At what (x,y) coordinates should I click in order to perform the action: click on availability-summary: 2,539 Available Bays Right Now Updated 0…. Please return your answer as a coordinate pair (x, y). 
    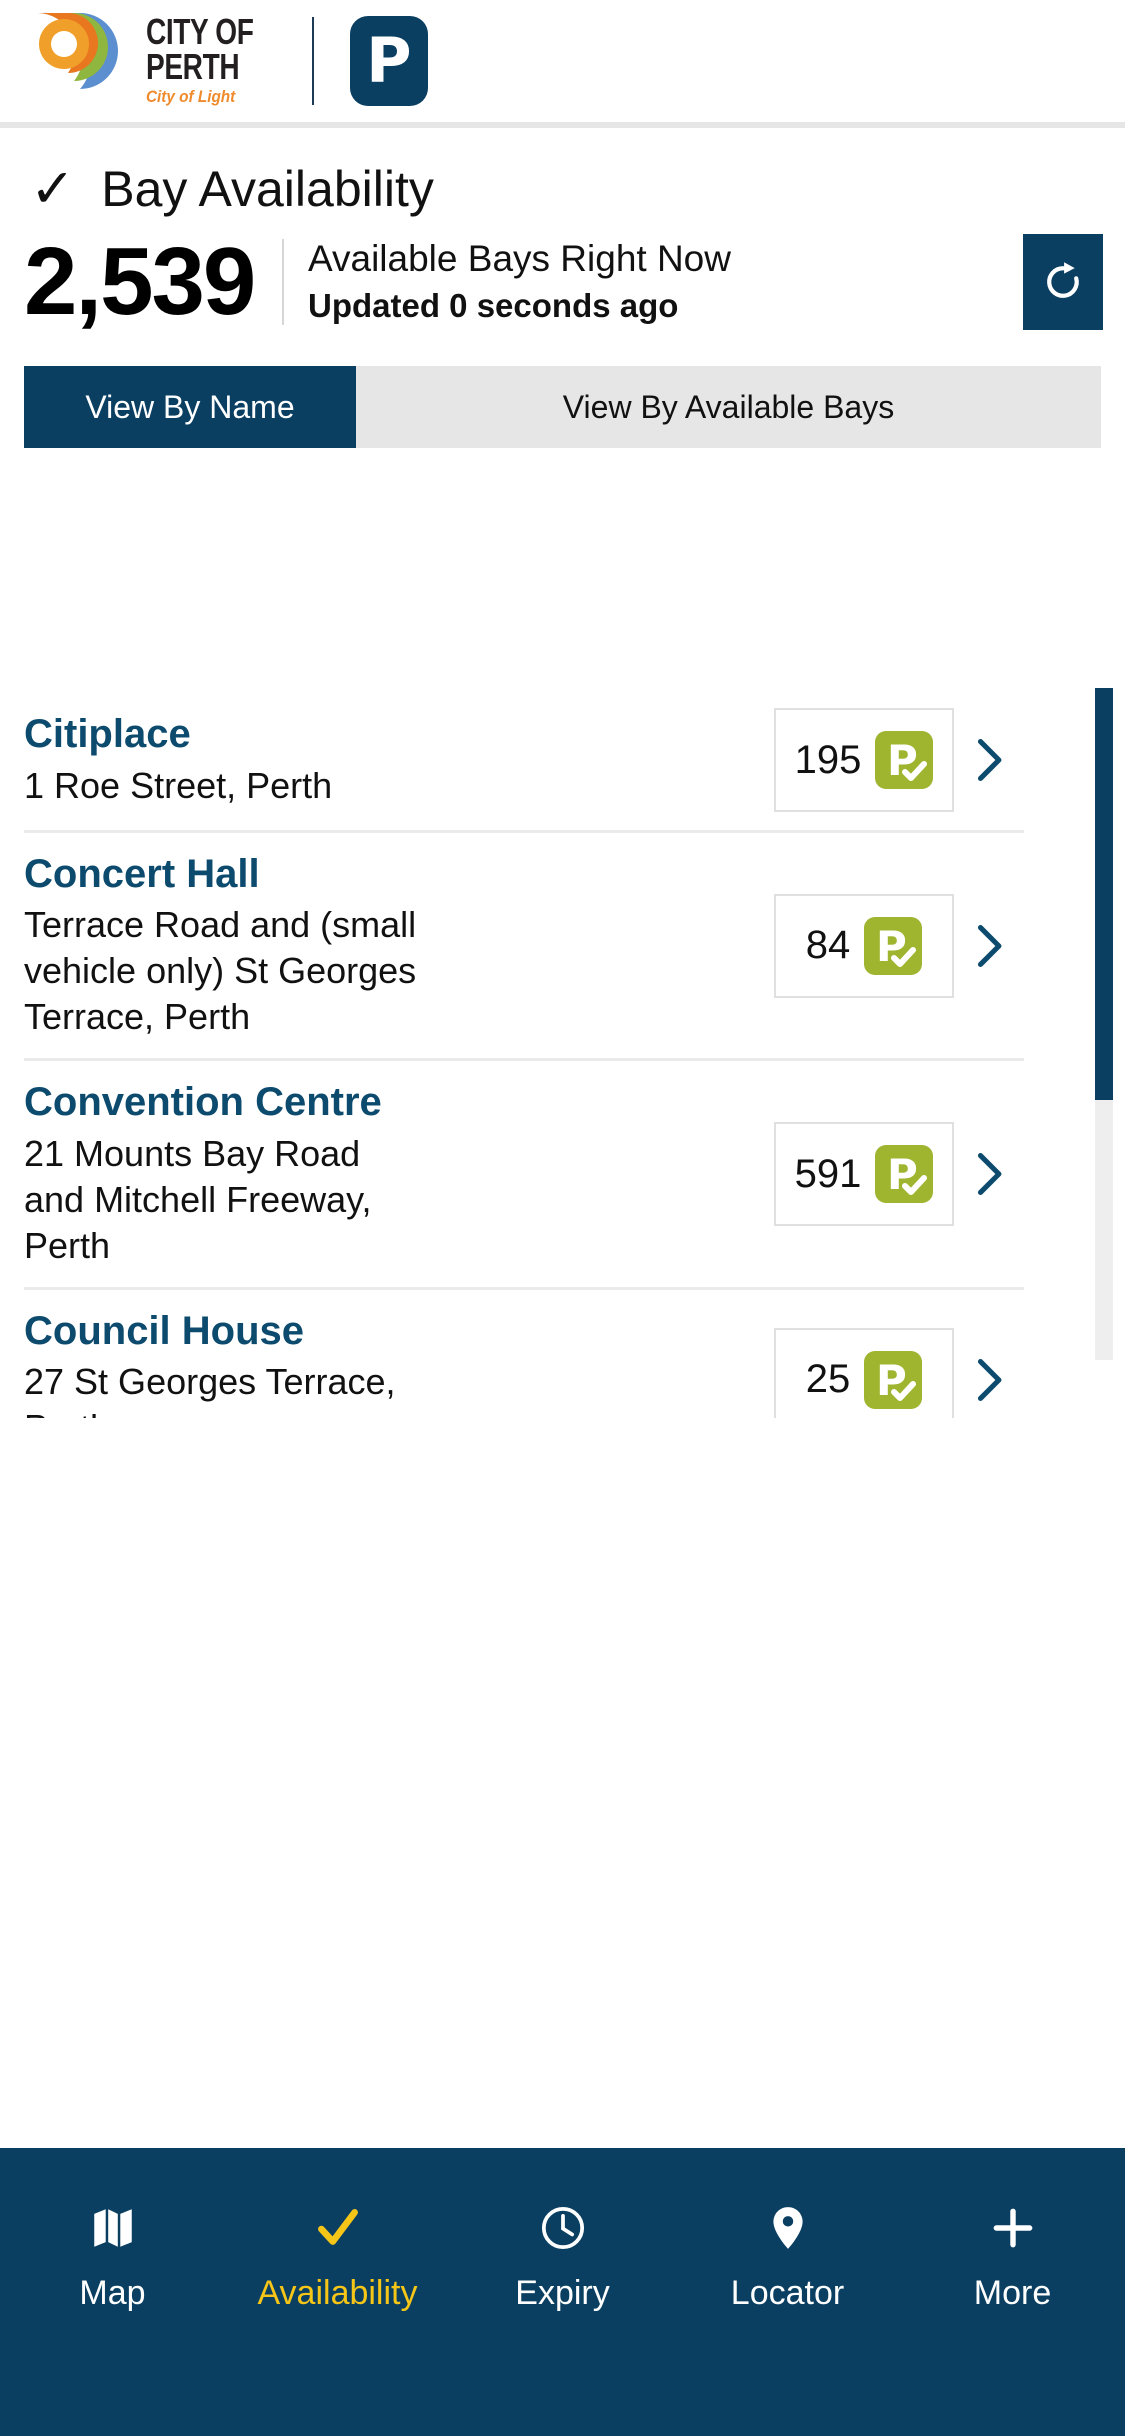
    Looking at the image, I should click on (562, 278).